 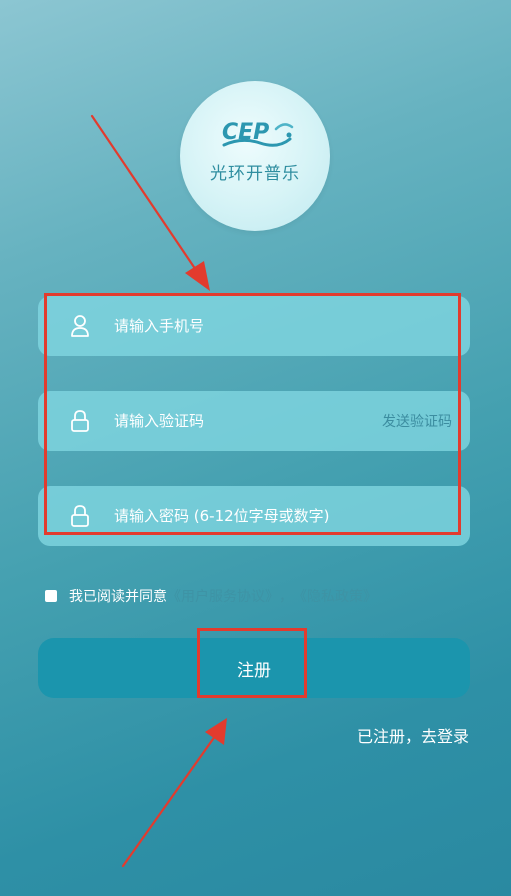 I want to click on terms-link: 《用户服务协议》, so click(x=223, y=596).